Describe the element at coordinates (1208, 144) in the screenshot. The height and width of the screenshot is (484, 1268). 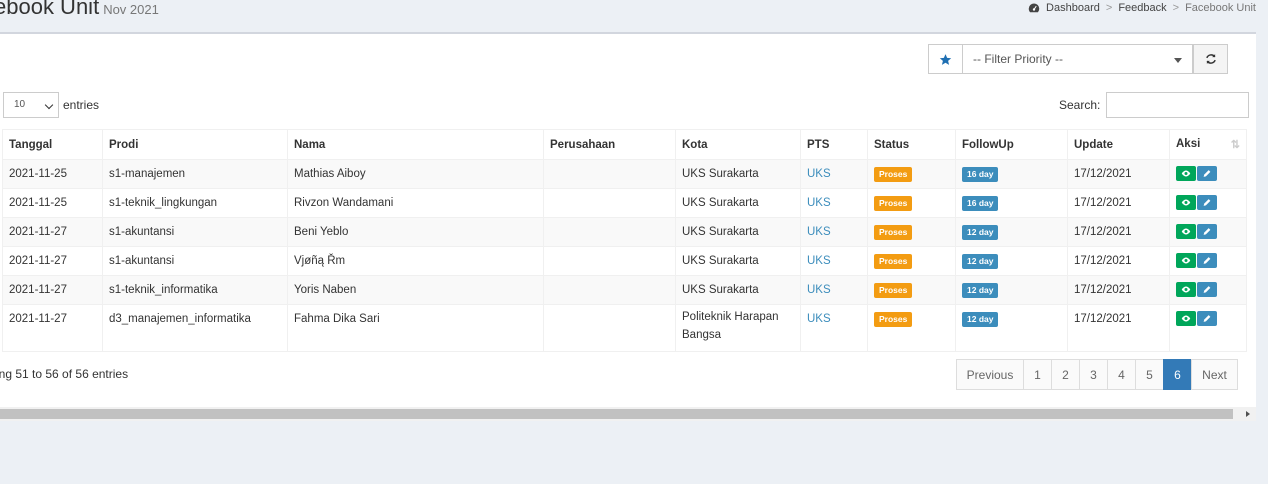
I see `column-header-aksi: Aksi ⇅` at that location.